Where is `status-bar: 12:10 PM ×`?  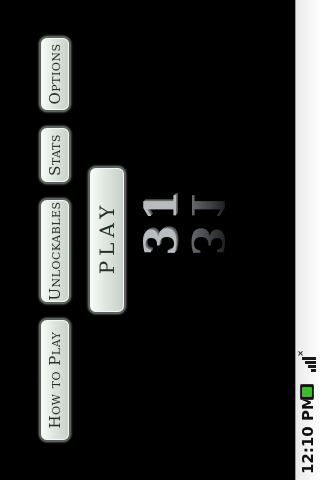 status-bar: 12:10 PM × is located at coordinates (307, 240).